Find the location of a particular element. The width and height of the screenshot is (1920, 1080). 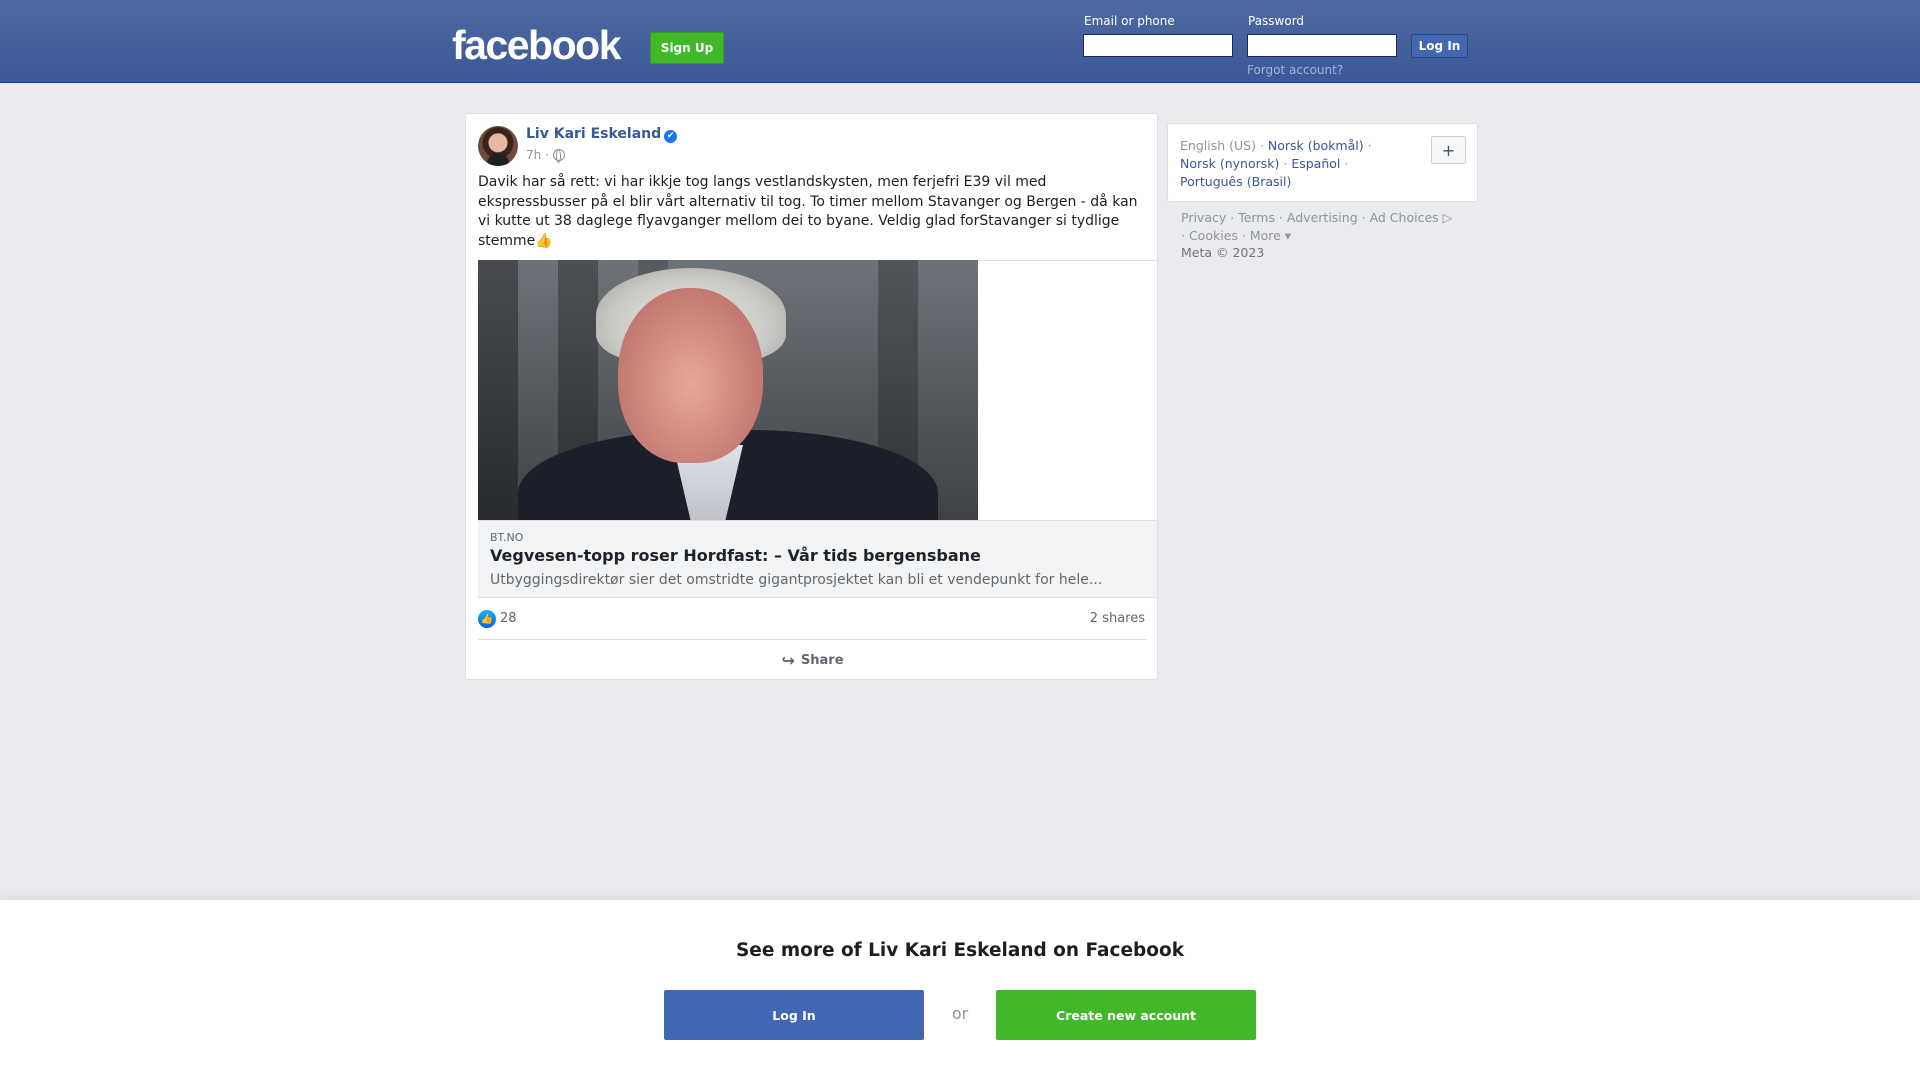

password-input is located at coordinates (1322, 45).